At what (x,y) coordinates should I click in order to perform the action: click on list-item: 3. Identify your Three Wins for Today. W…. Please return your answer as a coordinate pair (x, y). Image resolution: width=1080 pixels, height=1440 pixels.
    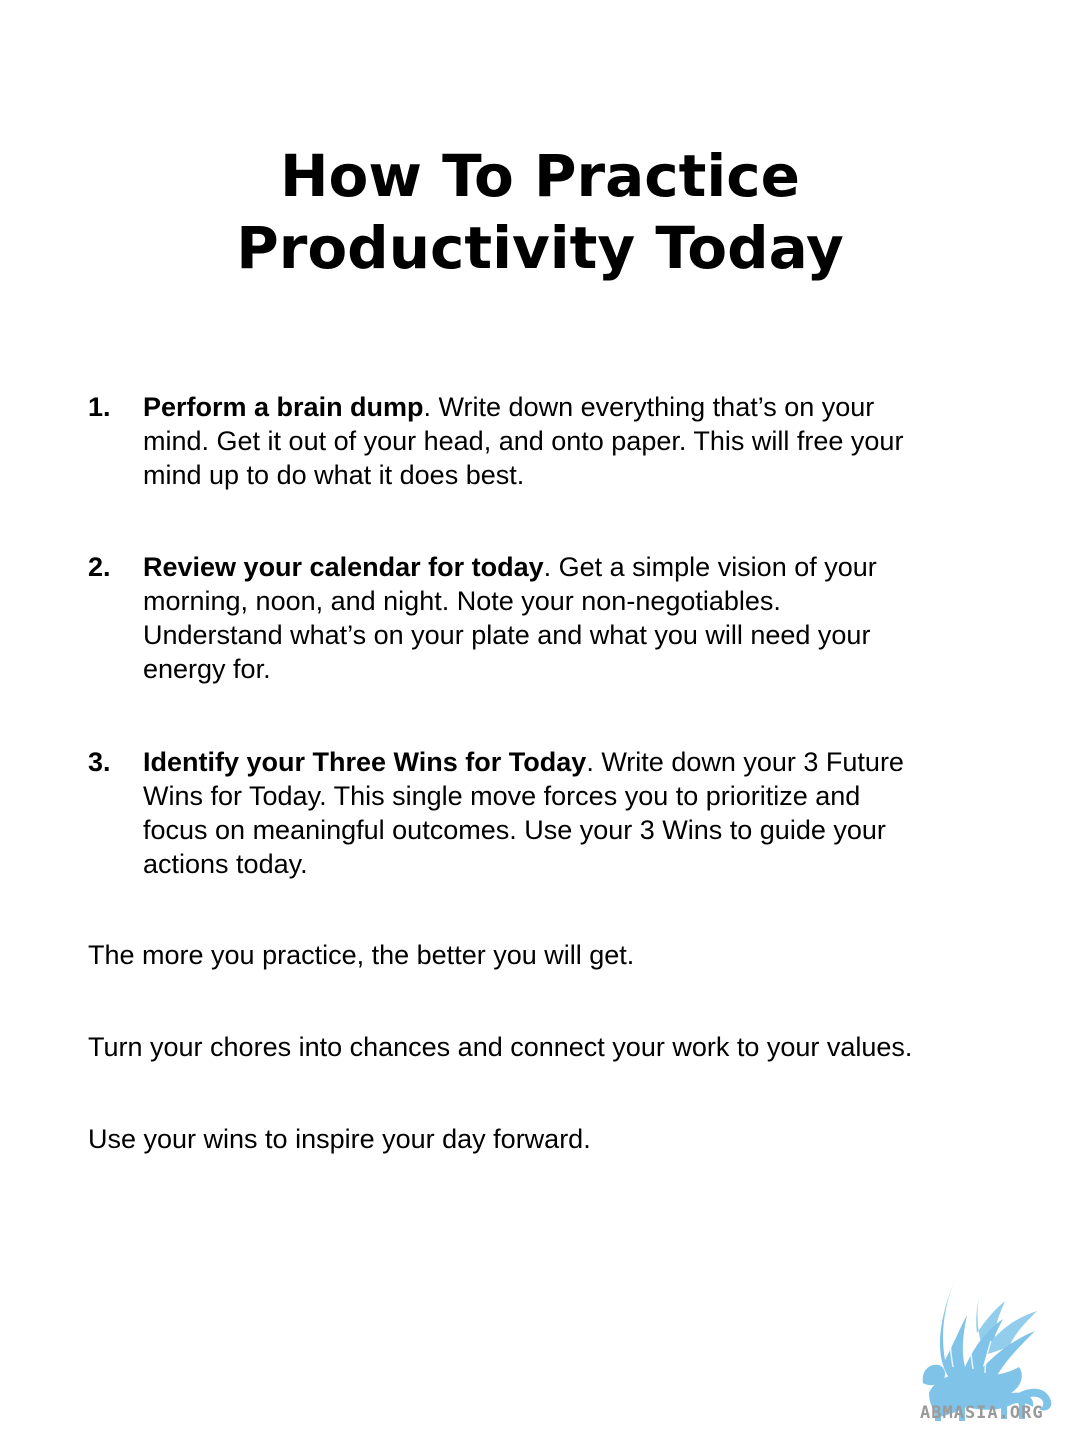
    Looking at the image, I should click on (496, 813).